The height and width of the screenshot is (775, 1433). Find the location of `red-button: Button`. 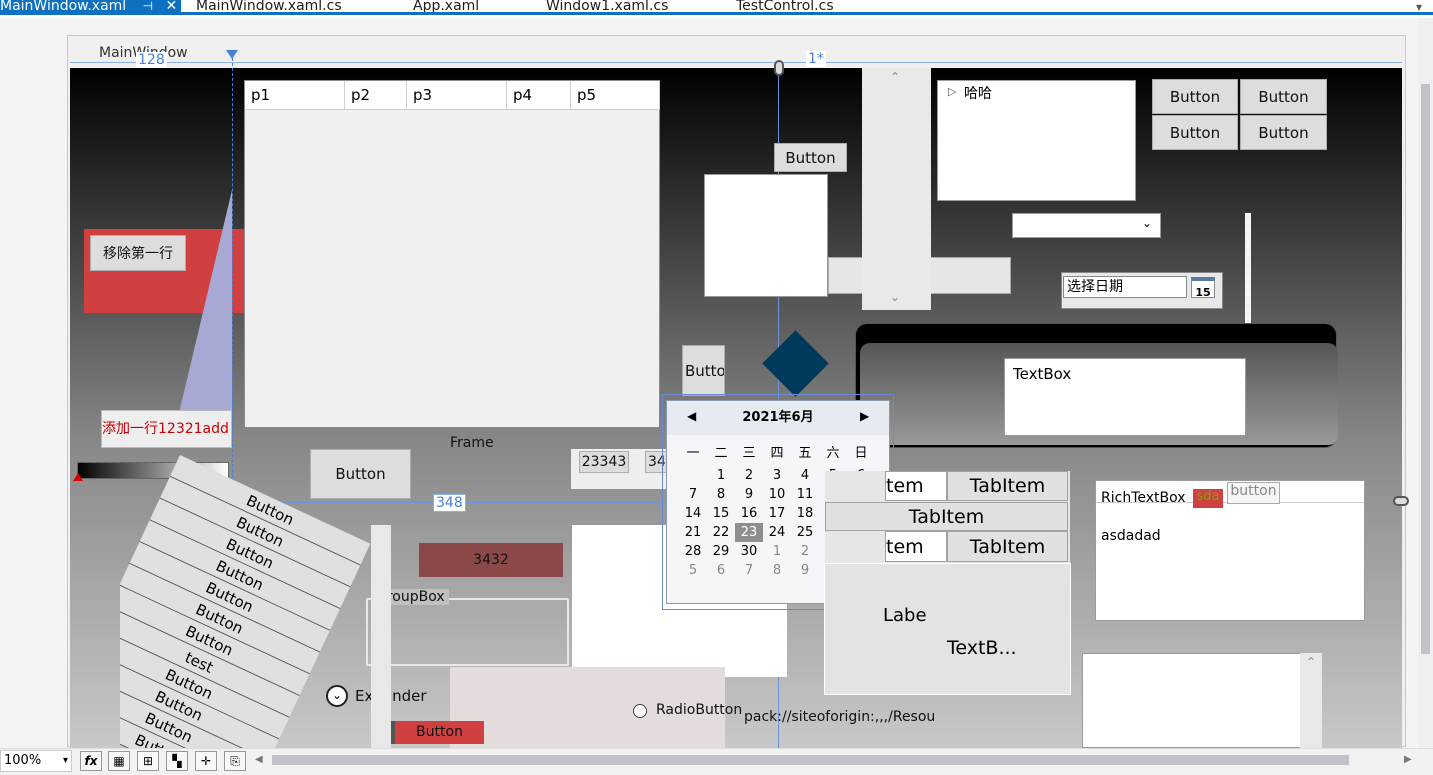

red-button: Button is located at coordinates (436, 732).